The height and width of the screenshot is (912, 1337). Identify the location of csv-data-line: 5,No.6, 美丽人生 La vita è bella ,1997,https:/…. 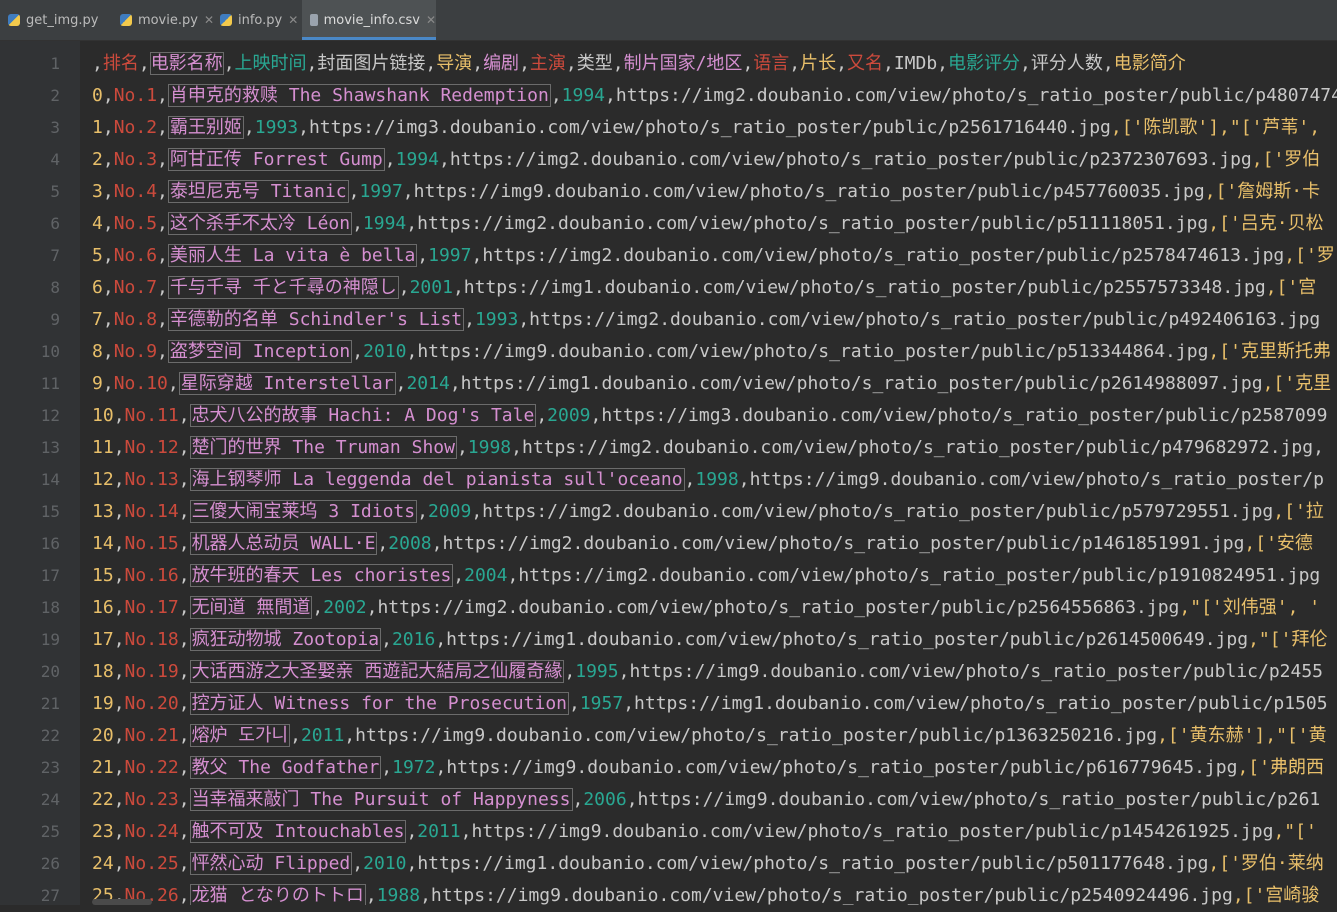
(713, 256).